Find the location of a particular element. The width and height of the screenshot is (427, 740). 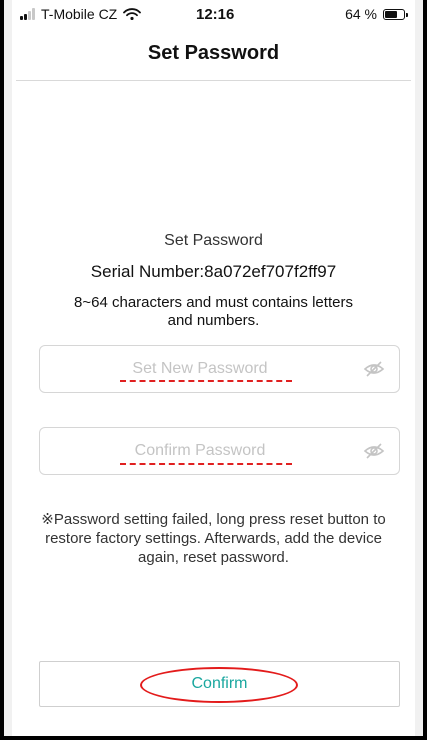

frame-border-bottom is located at coordinates (213, 738).